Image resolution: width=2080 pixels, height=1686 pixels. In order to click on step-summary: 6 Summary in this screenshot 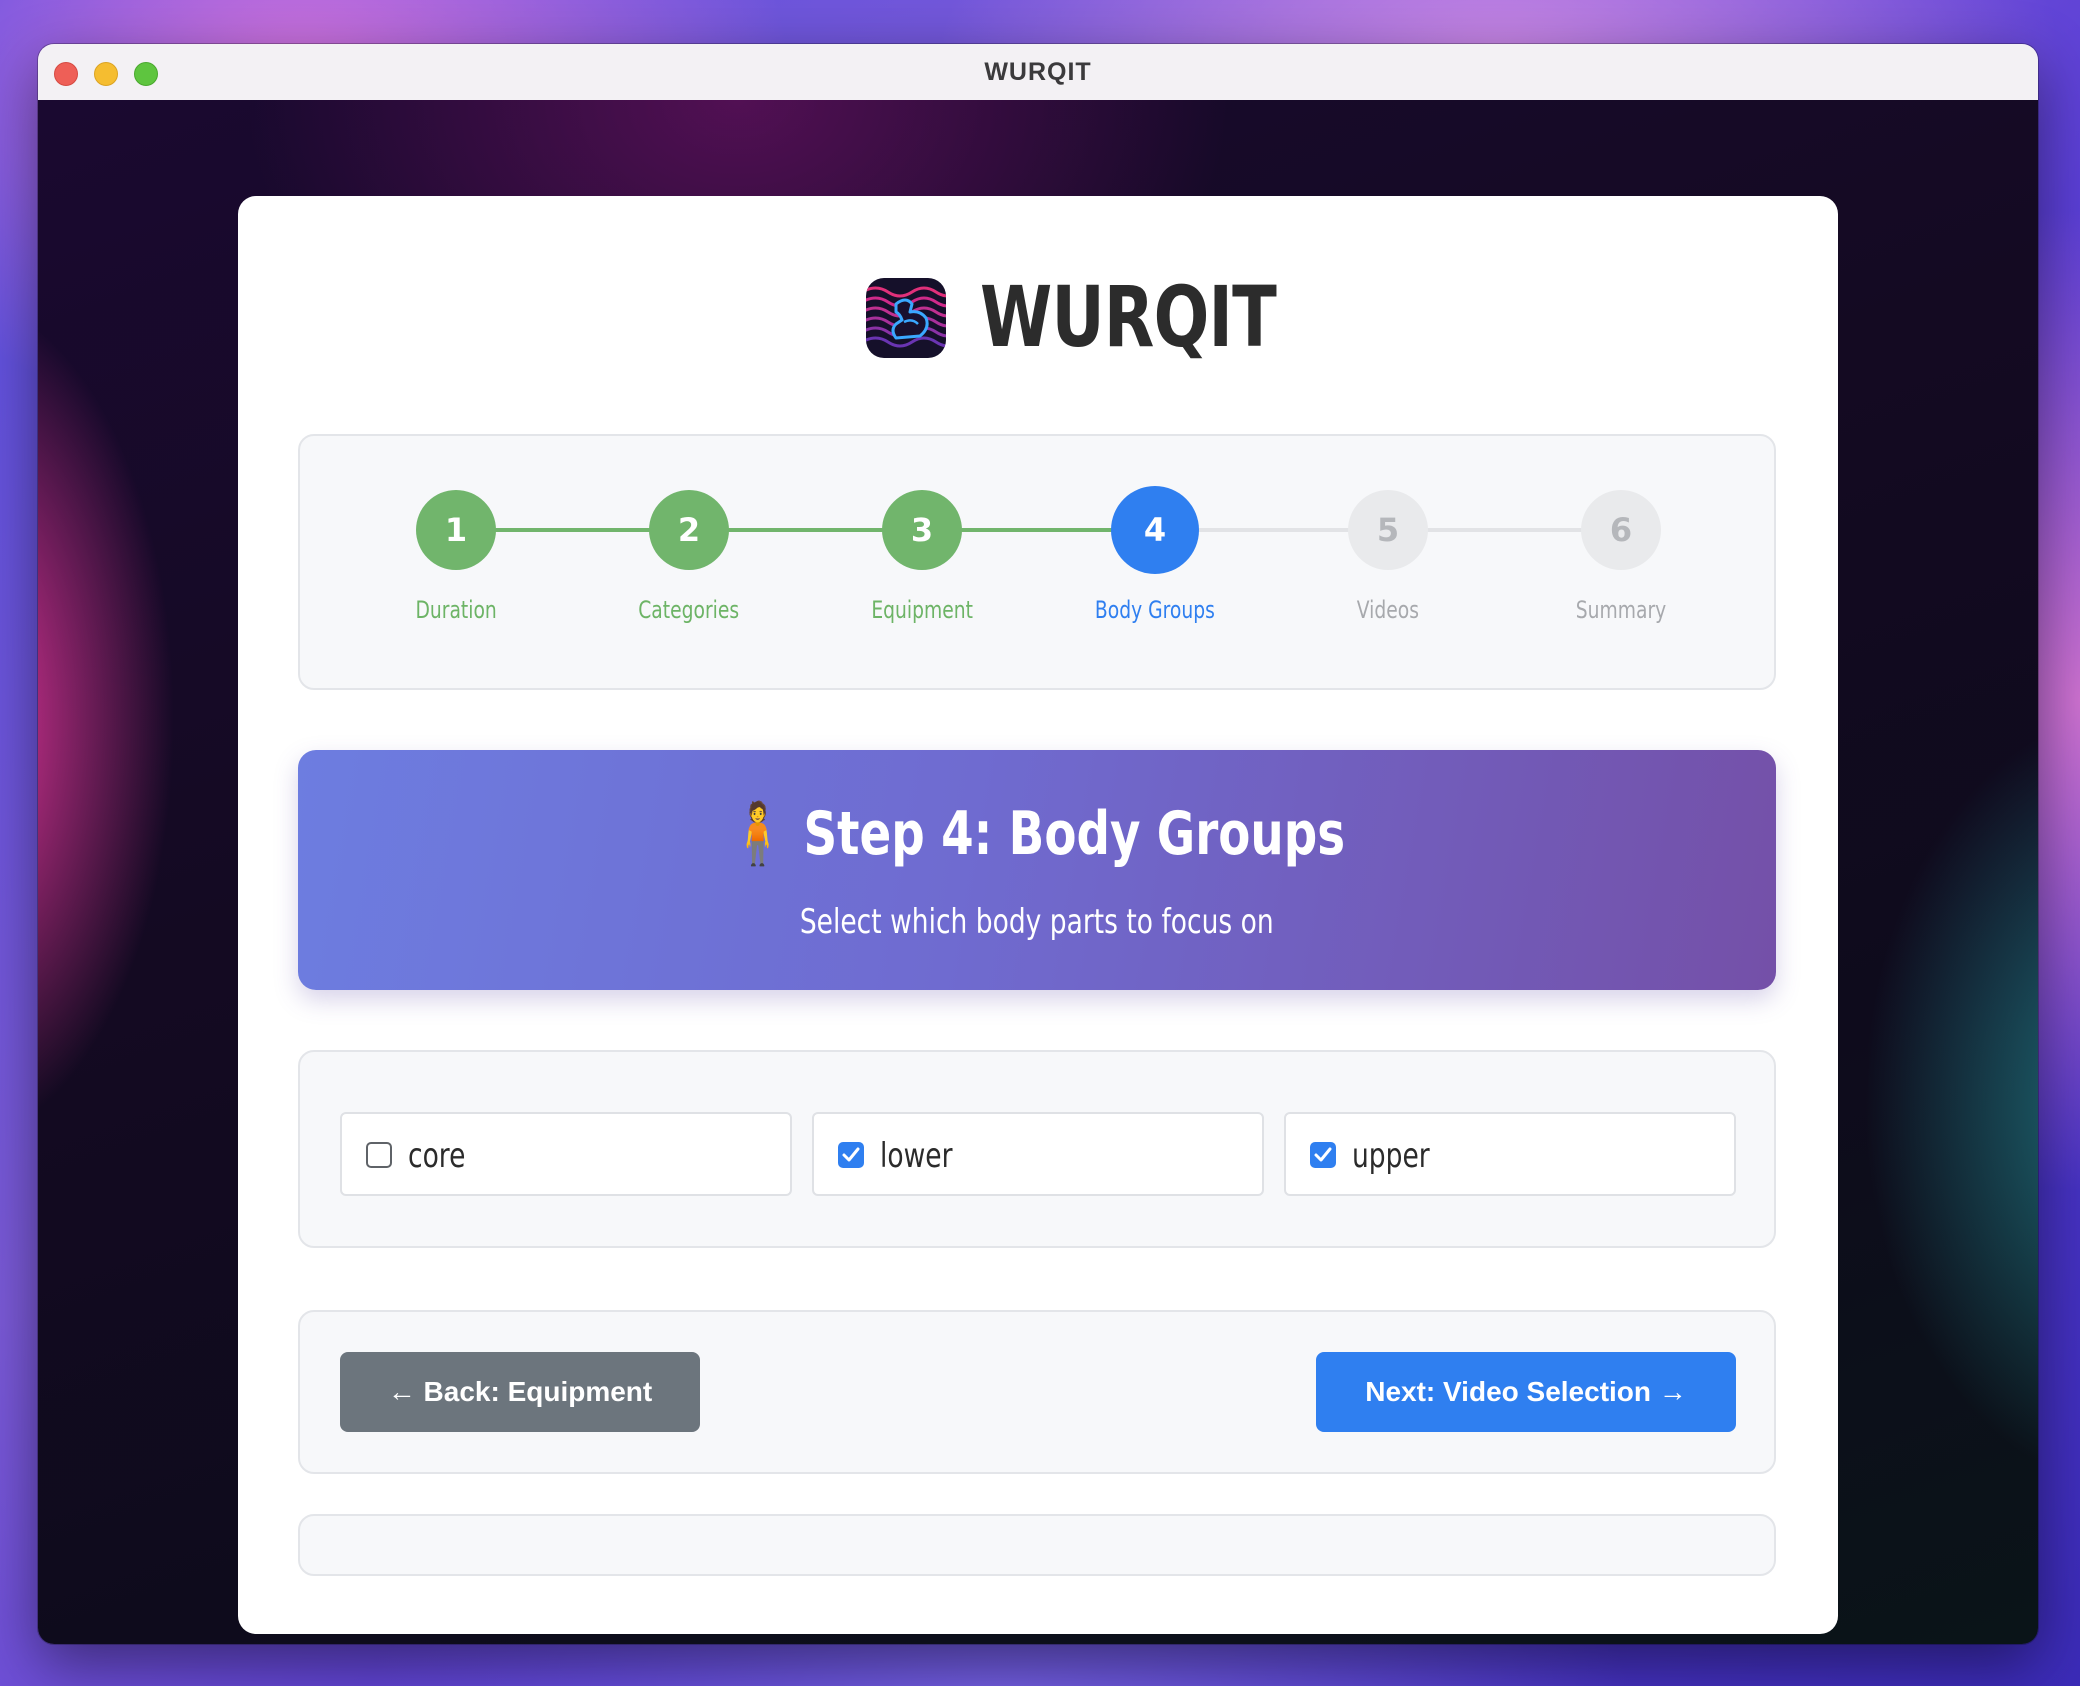, I will do `click(1621, 557)`.